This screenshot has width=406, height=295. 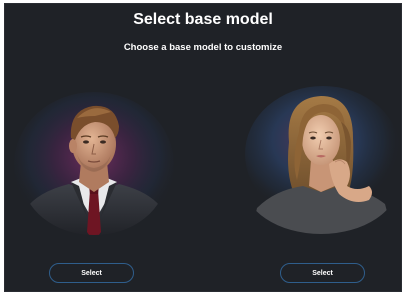 I want to click on select-female-model-button: Select, so click(x=322, y=273).